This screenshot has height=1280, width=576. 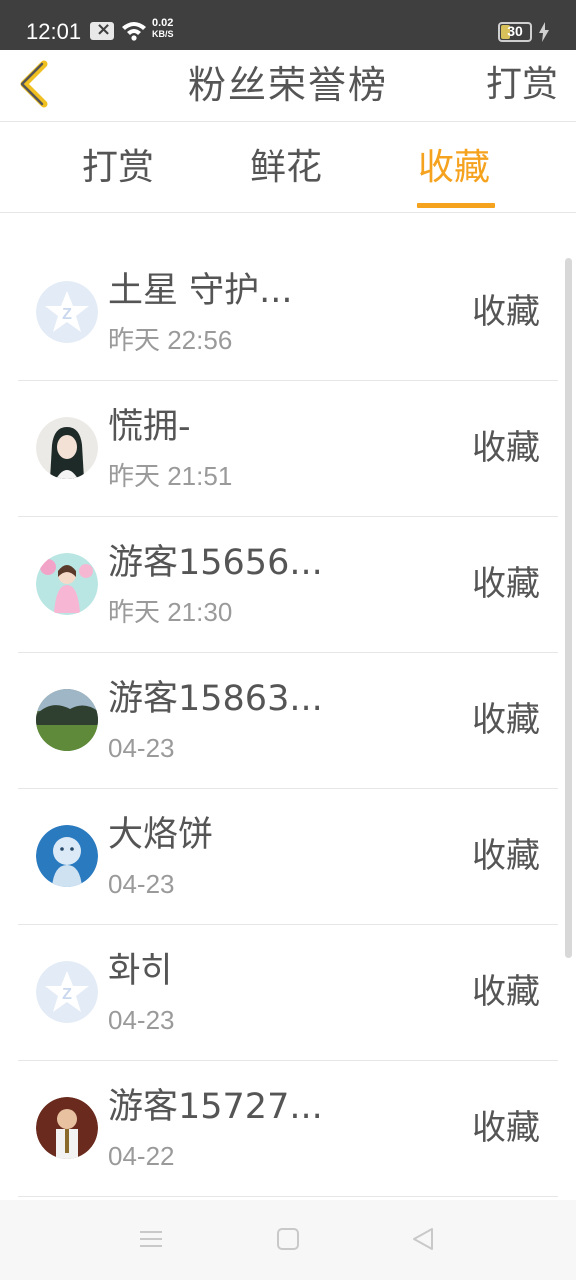 What do you see at coordinates (170, 340) in the screenshot?
I see `timestamp: 昨天 22:56` at bounding box center [170, 340].